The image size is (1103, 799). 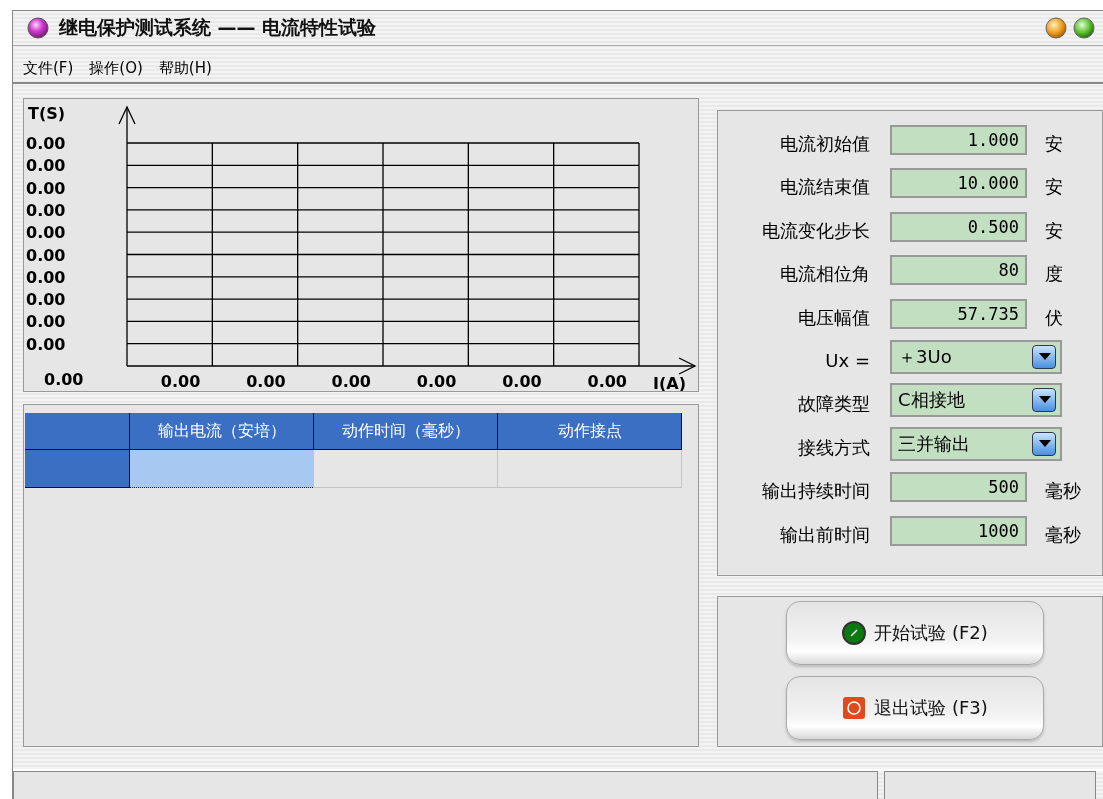 I want to click on power-icon, so click(x=854, y=708).